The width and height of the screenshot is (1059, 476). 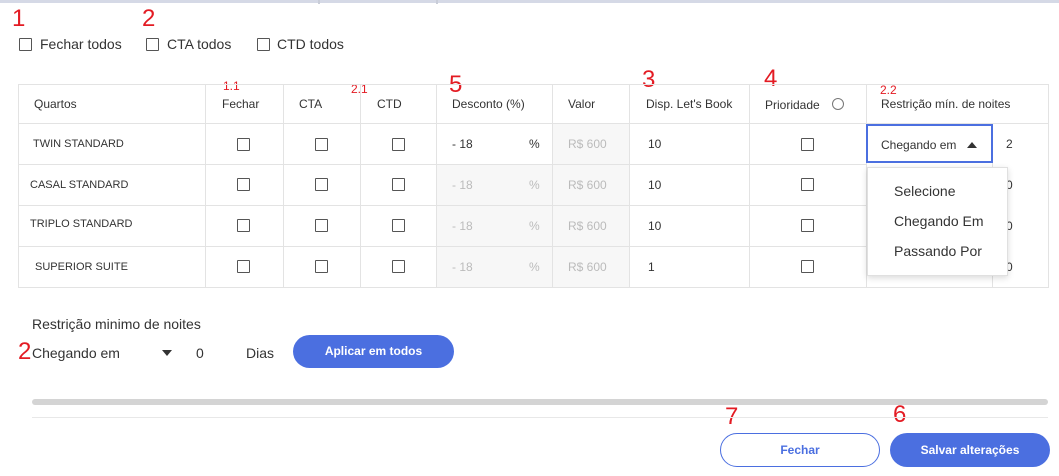 What do you see at coordinates (81, 267) in the screenshot?
I see `room-name: SUPERIOR SUITE` at bounding box center [81, 267].